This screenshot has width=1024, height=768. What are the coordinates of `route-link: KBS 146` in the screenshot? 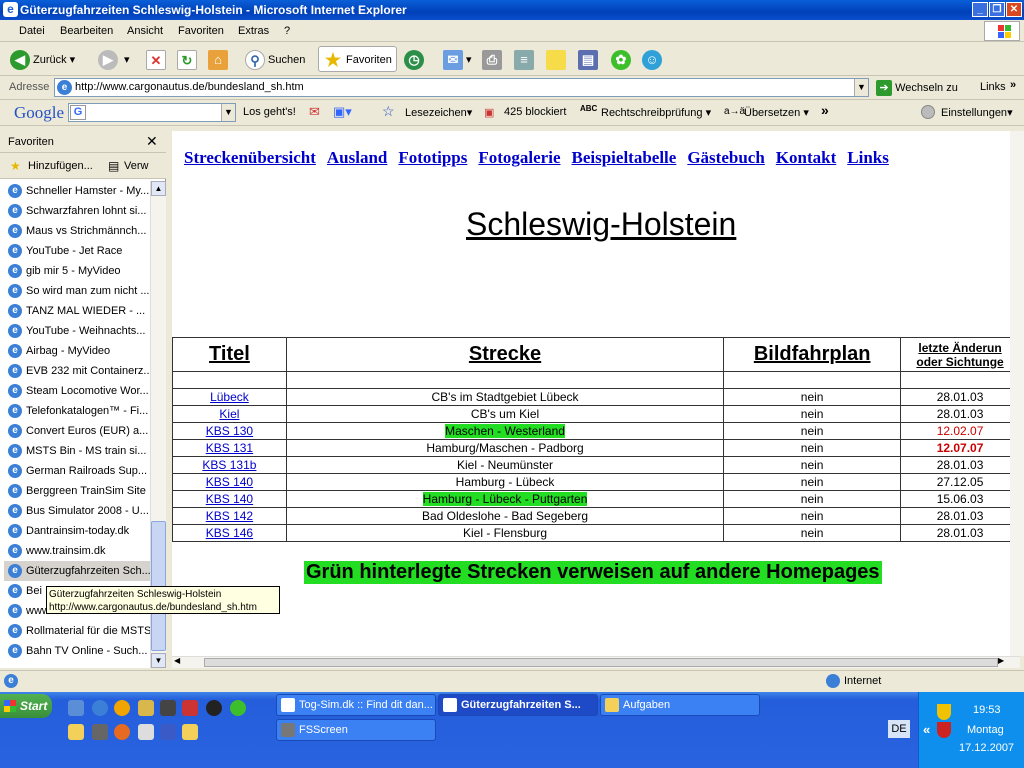 It's located at (229, 533).